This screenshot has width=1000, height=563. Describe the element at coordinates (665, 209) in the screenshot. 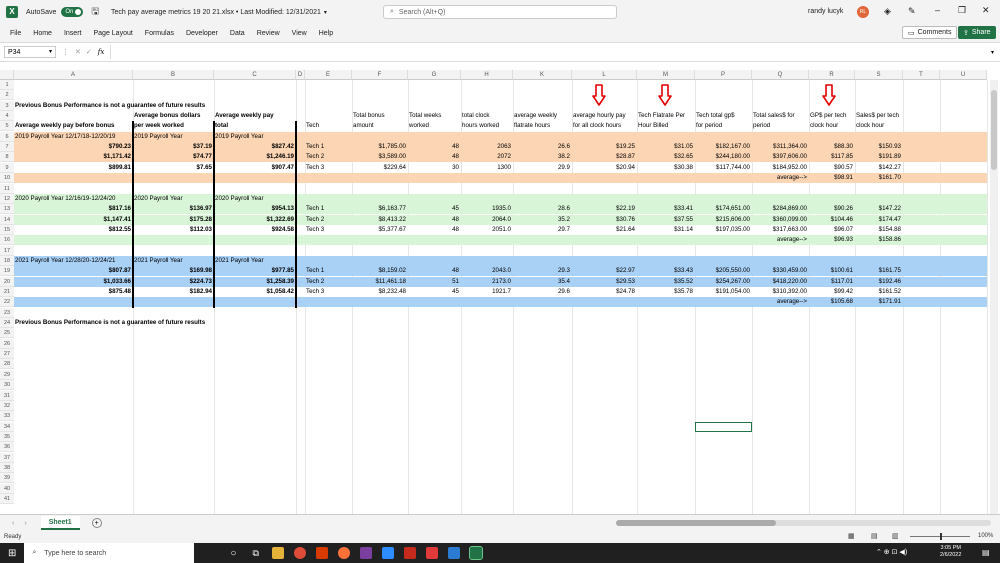

I see `data-cell: $33.41` at that location.